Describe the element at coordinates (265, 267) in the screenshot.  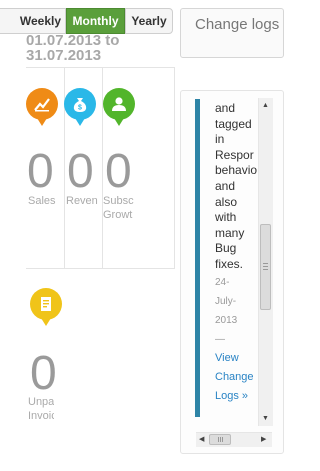
I see `vertical-scroll-thumb` at that location.